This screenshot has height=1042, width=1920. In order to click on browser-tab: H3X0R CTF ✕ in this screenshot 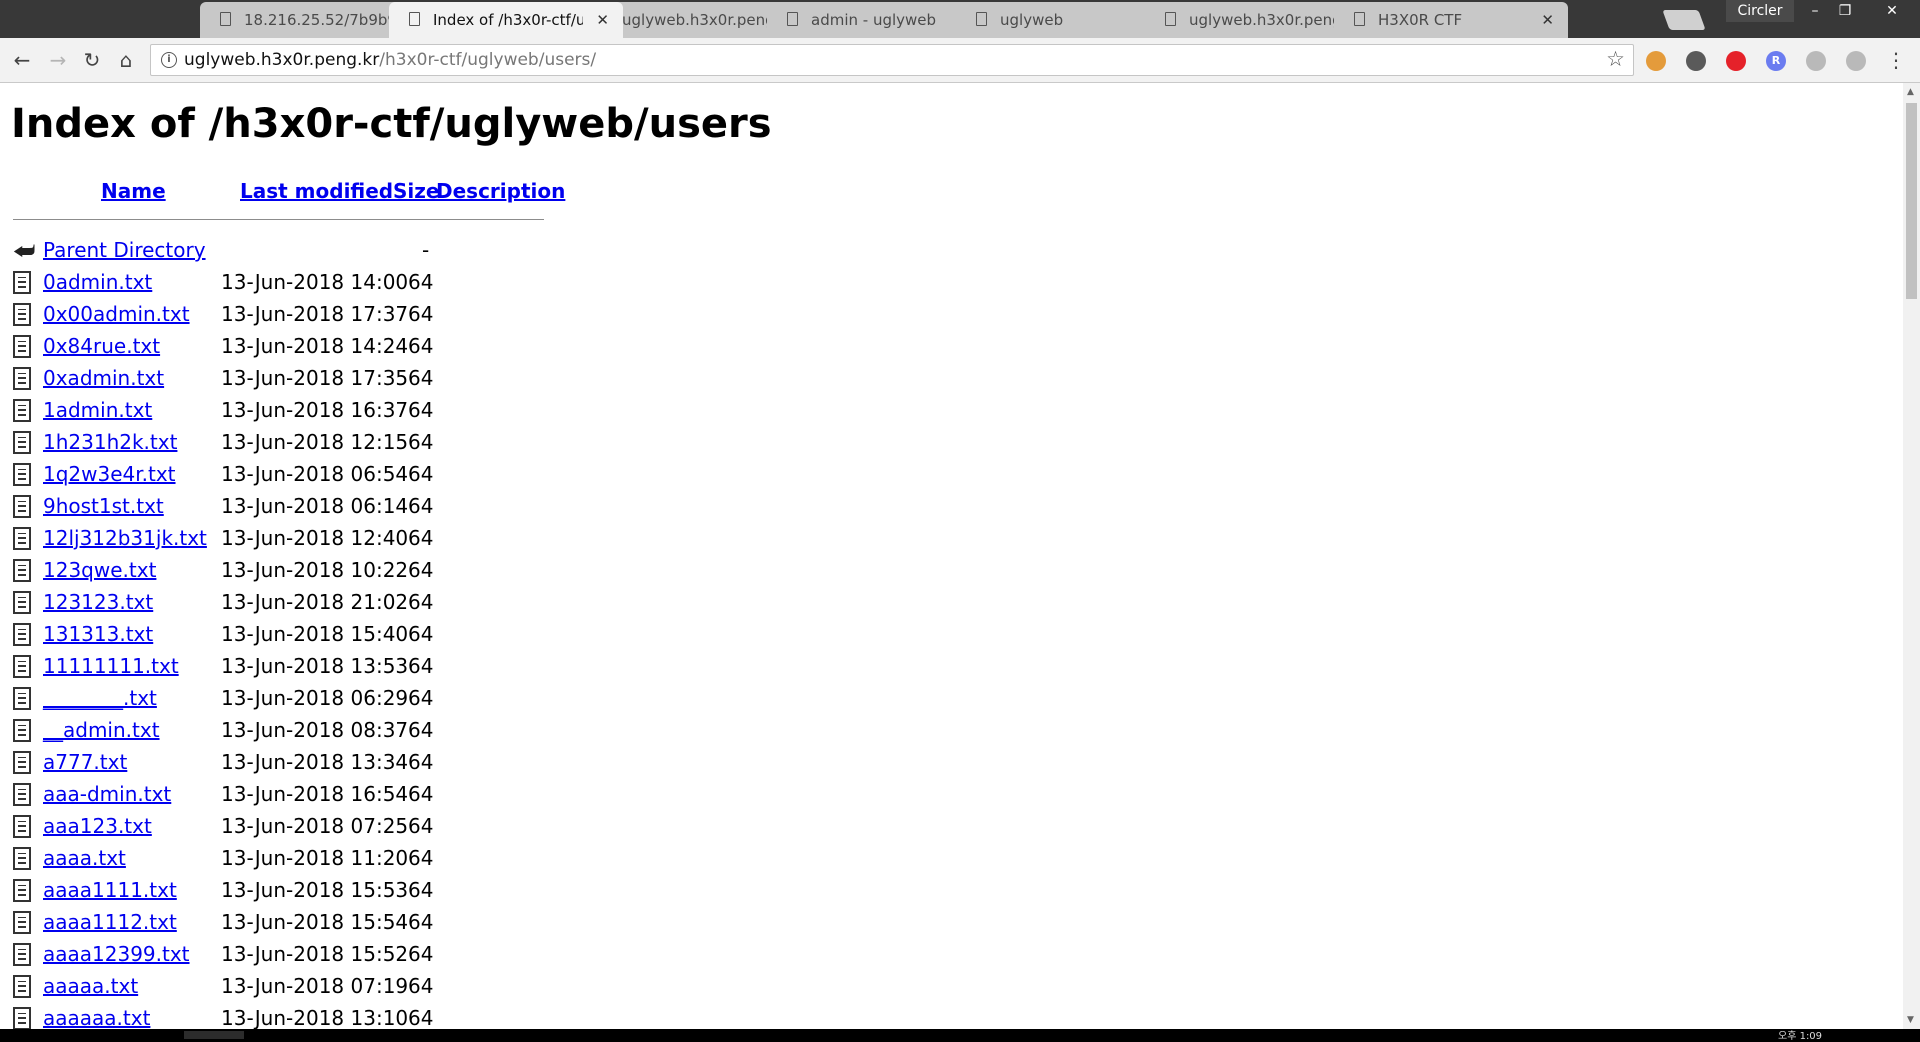, I will do `click(1451, 20)`.